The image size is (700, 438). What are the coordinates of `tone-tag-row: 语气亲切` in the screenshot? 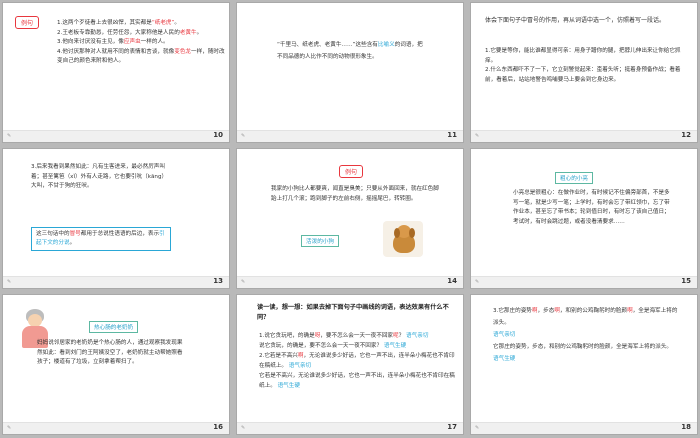 It's located at (588, 335).